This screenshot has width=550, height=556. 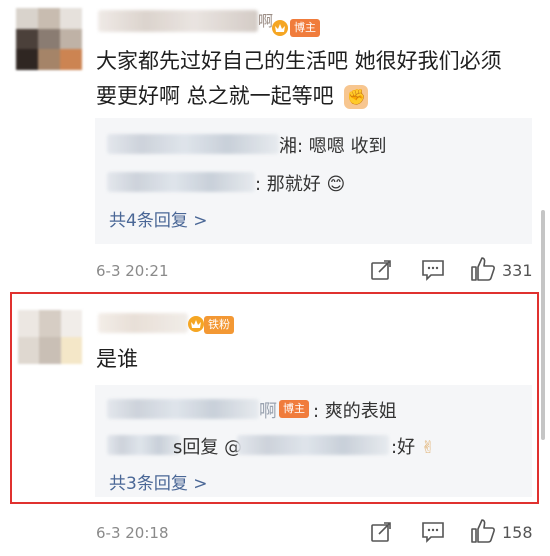 I want to click on scrollbar, so click(x=543, y=325).